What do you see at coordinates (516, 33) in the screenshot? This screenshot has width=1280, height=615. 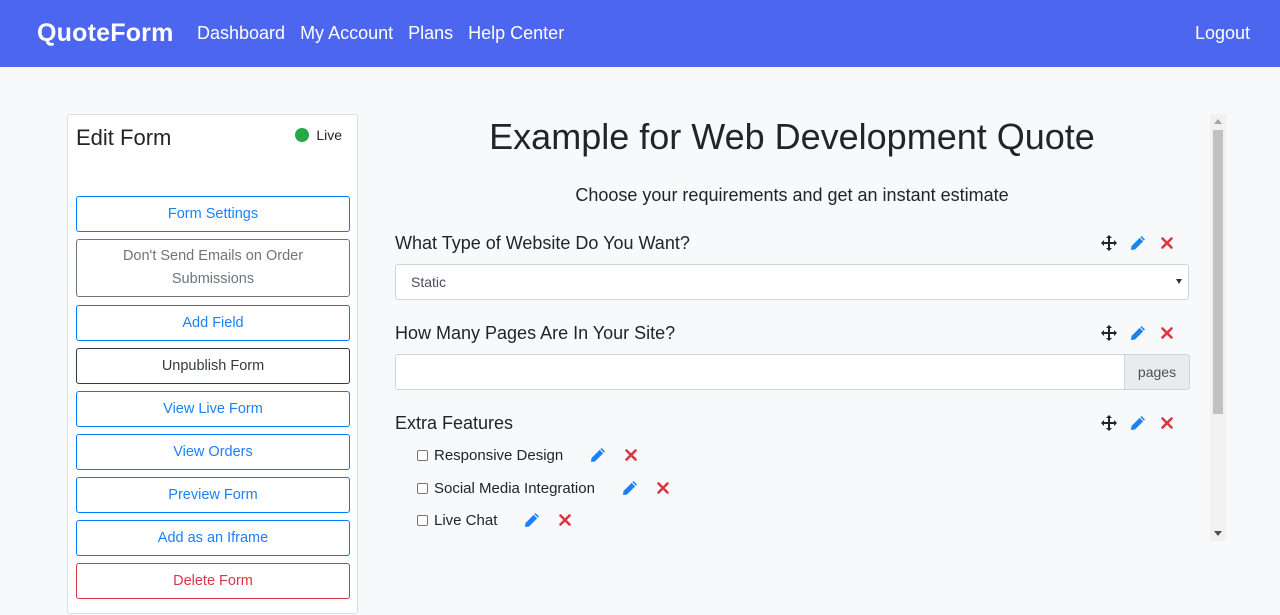 I see `nav-link-help-center: Help Center` at bounding box center [516, 33].